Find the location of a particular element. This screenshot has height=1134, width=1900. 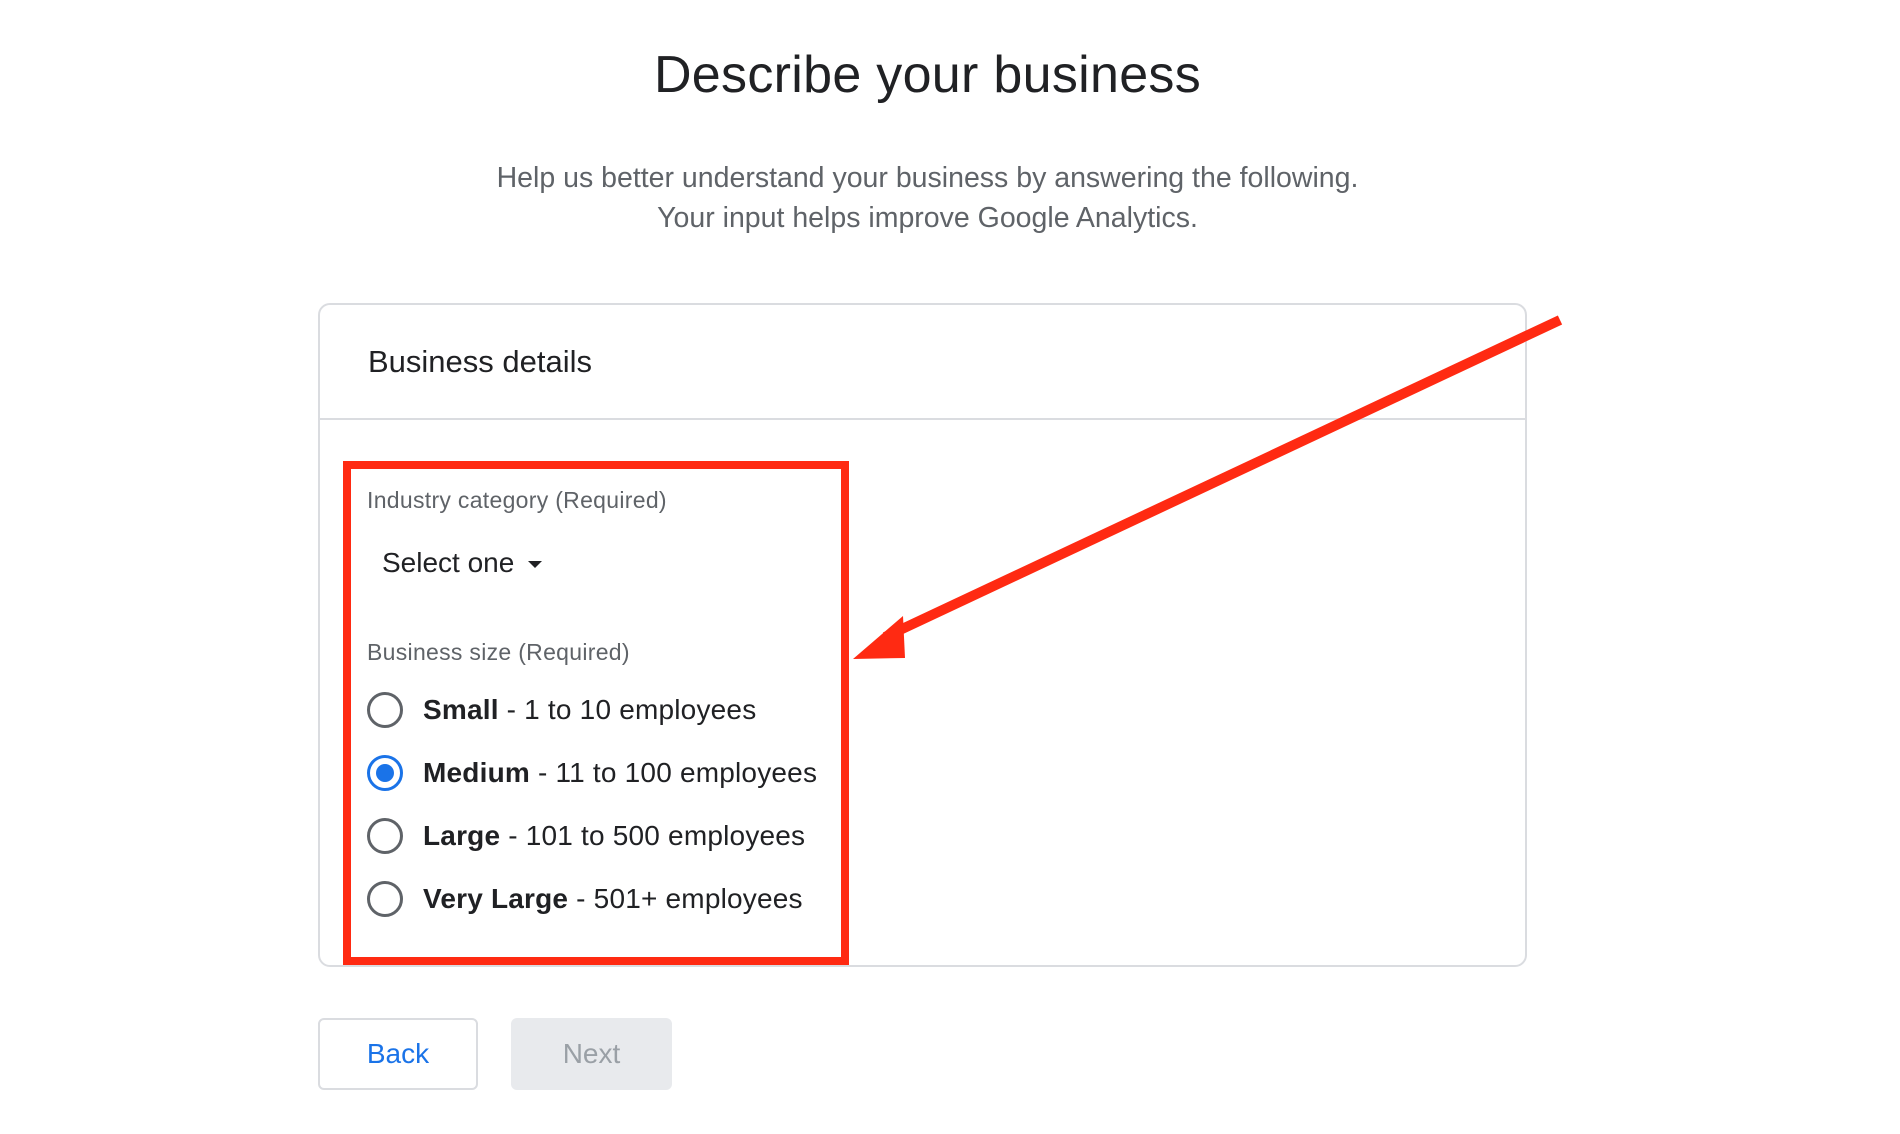

radio-option-label: Medium - 11 to 100 employees is located at coordinates (620, 773).